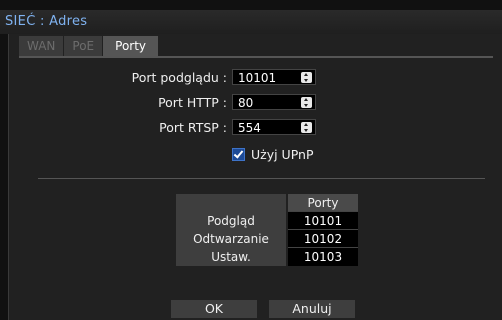  I want to click on http-port-row: Port HTTP :, so click(113, 102).